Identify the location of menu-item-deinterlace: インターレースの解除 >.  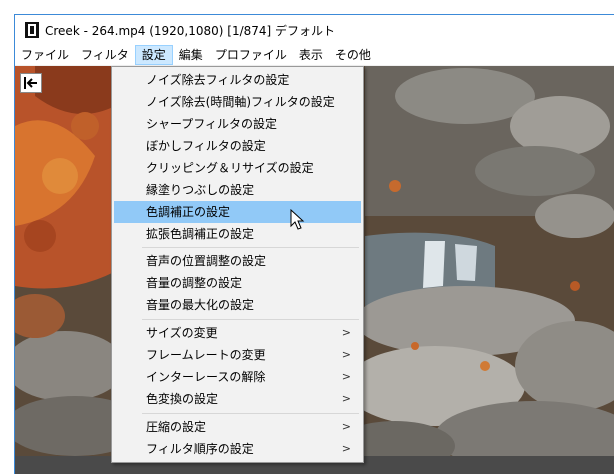
(237, 377).